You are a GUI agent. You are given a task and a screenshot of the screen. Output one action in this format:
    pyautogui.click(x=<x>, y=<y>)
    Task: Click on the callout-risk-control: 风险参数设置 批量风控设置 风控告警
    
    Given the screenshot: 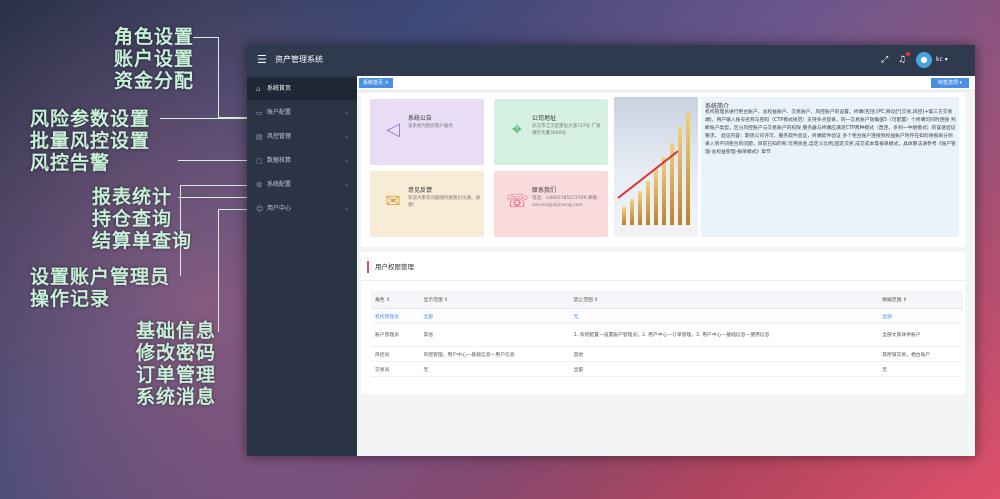 What is the action you would take?
    pyautogui.click(x=90, y=141)
    